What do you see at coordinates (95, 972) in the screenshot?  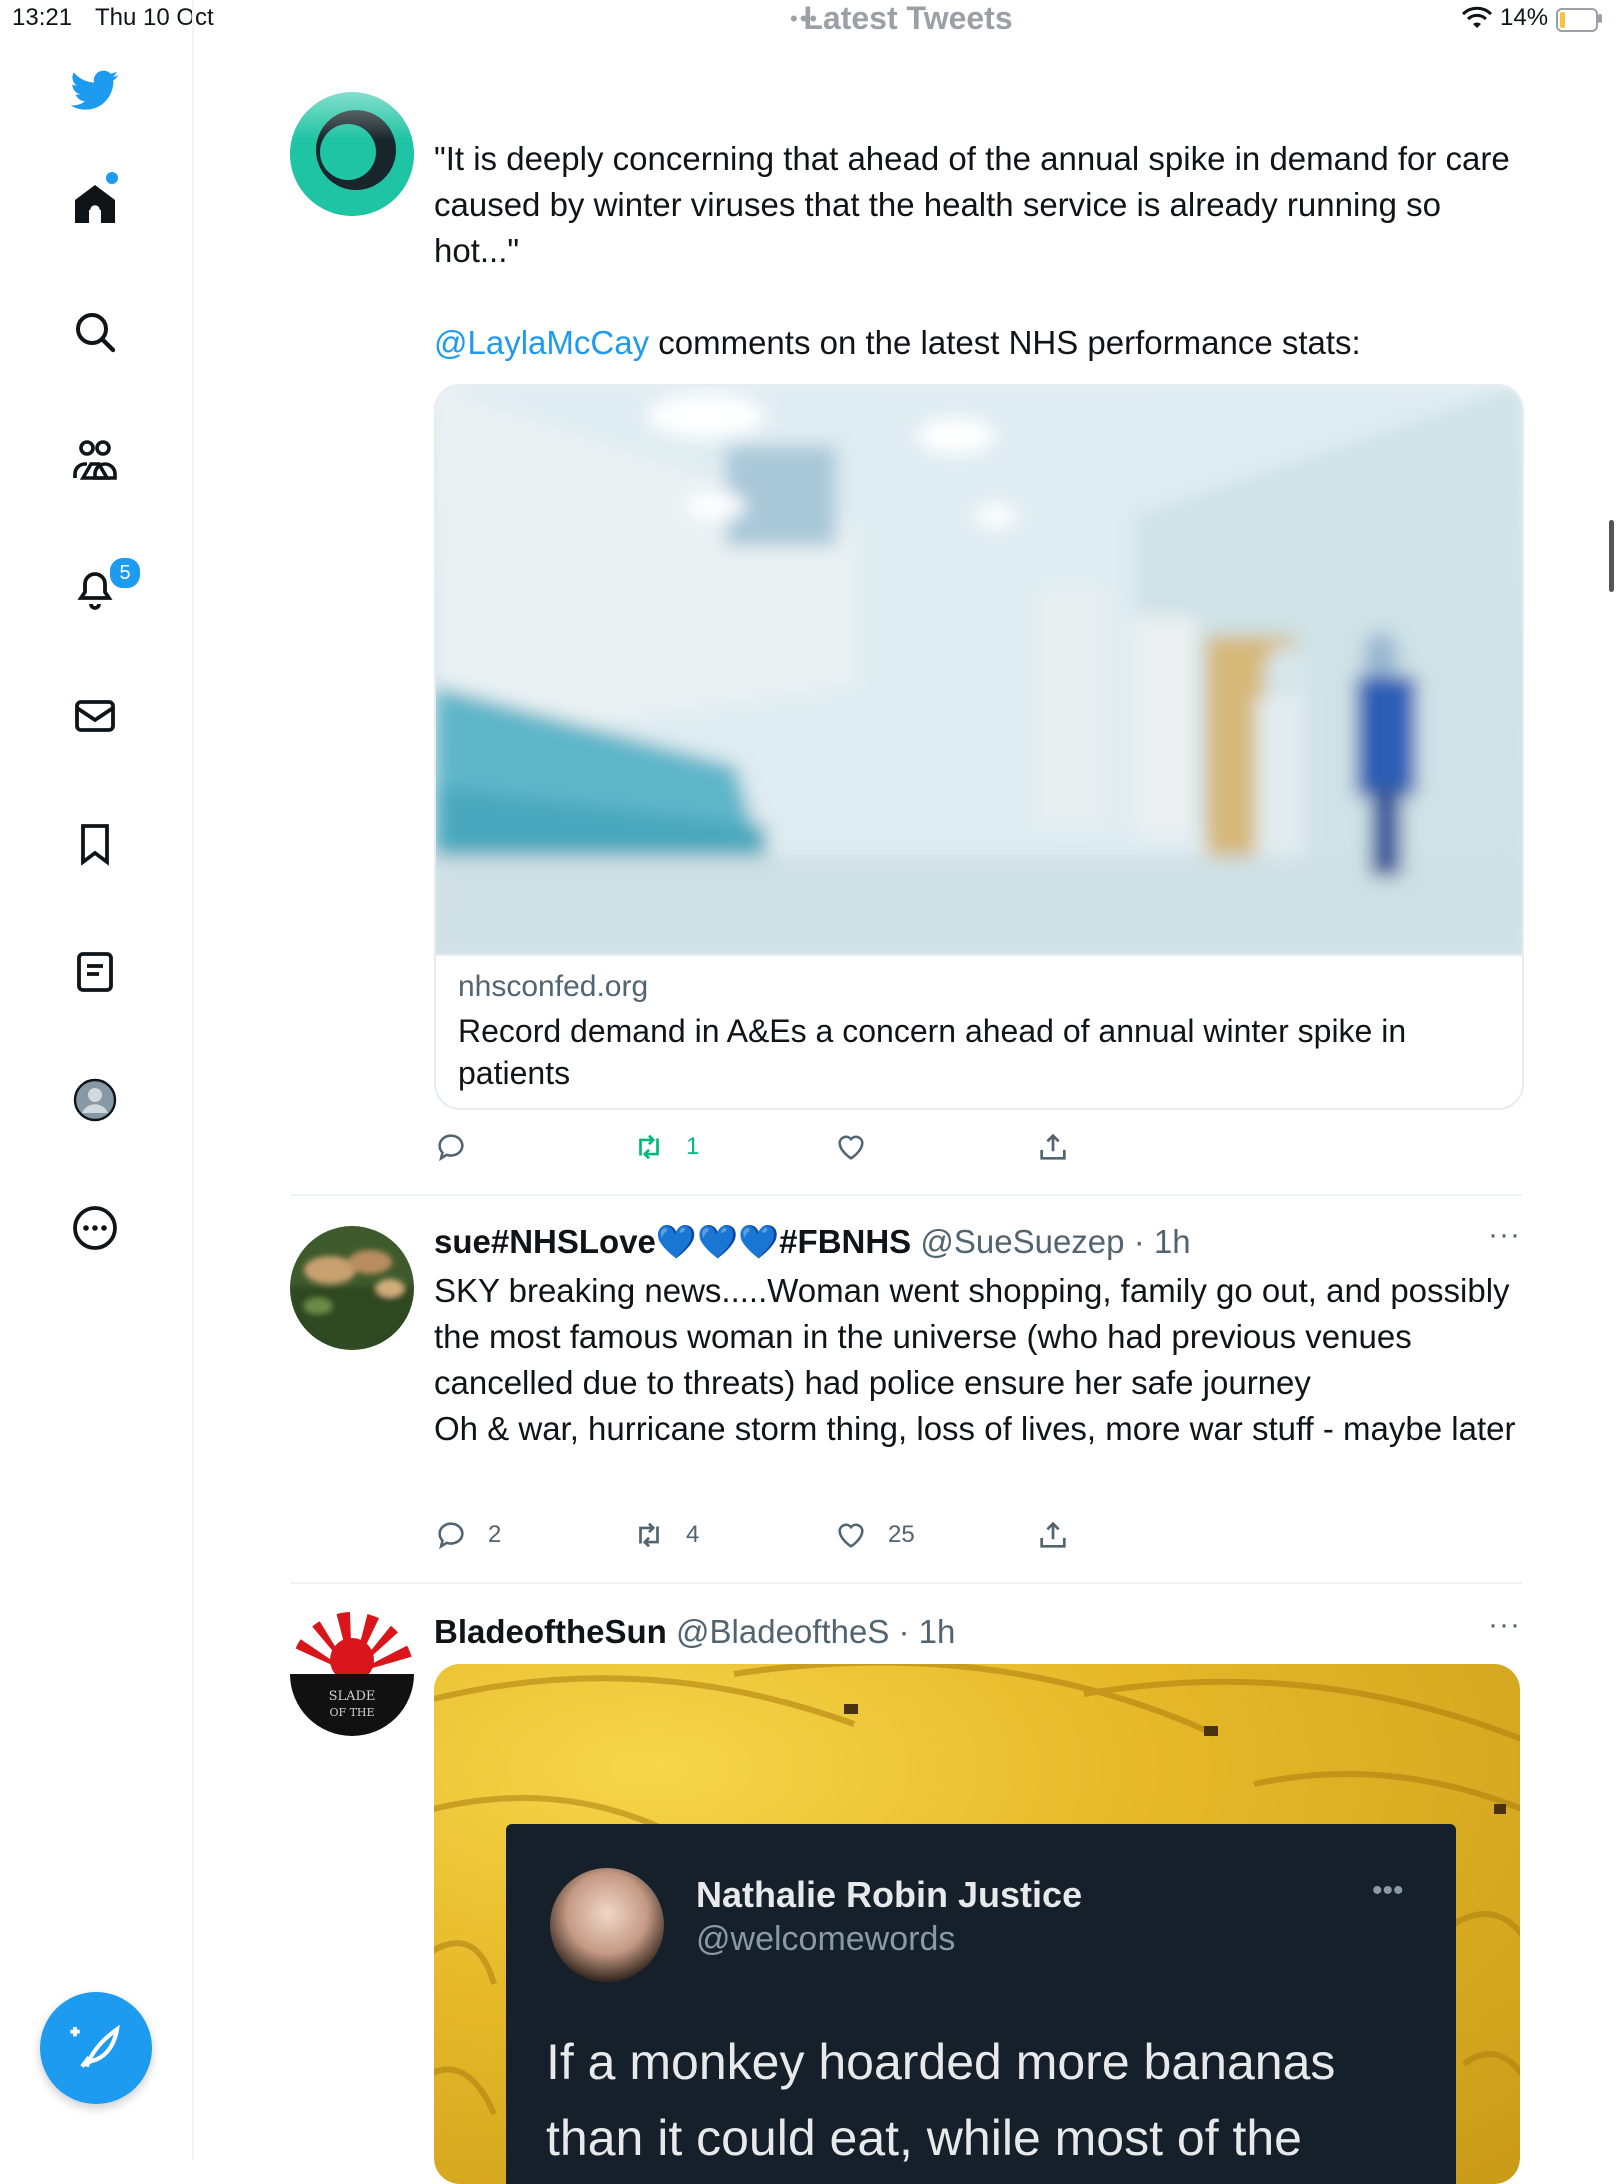 I see `lists-icon` at bounding box center [95, 972].